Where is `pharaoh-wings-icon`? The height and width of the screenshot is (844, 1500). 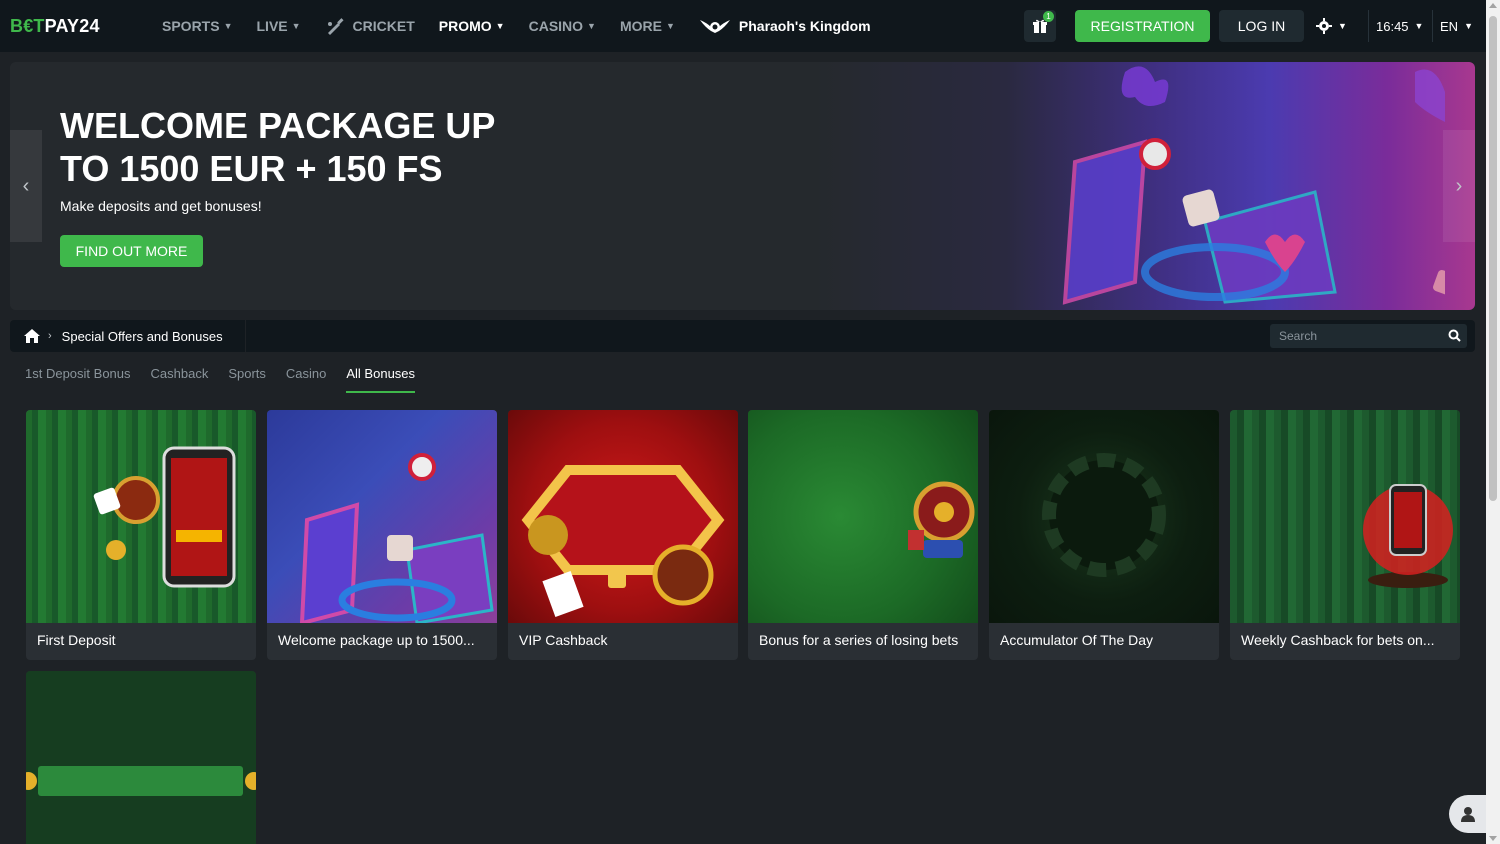
pharaoh-wings-icon is located at coordinates (714, 26).